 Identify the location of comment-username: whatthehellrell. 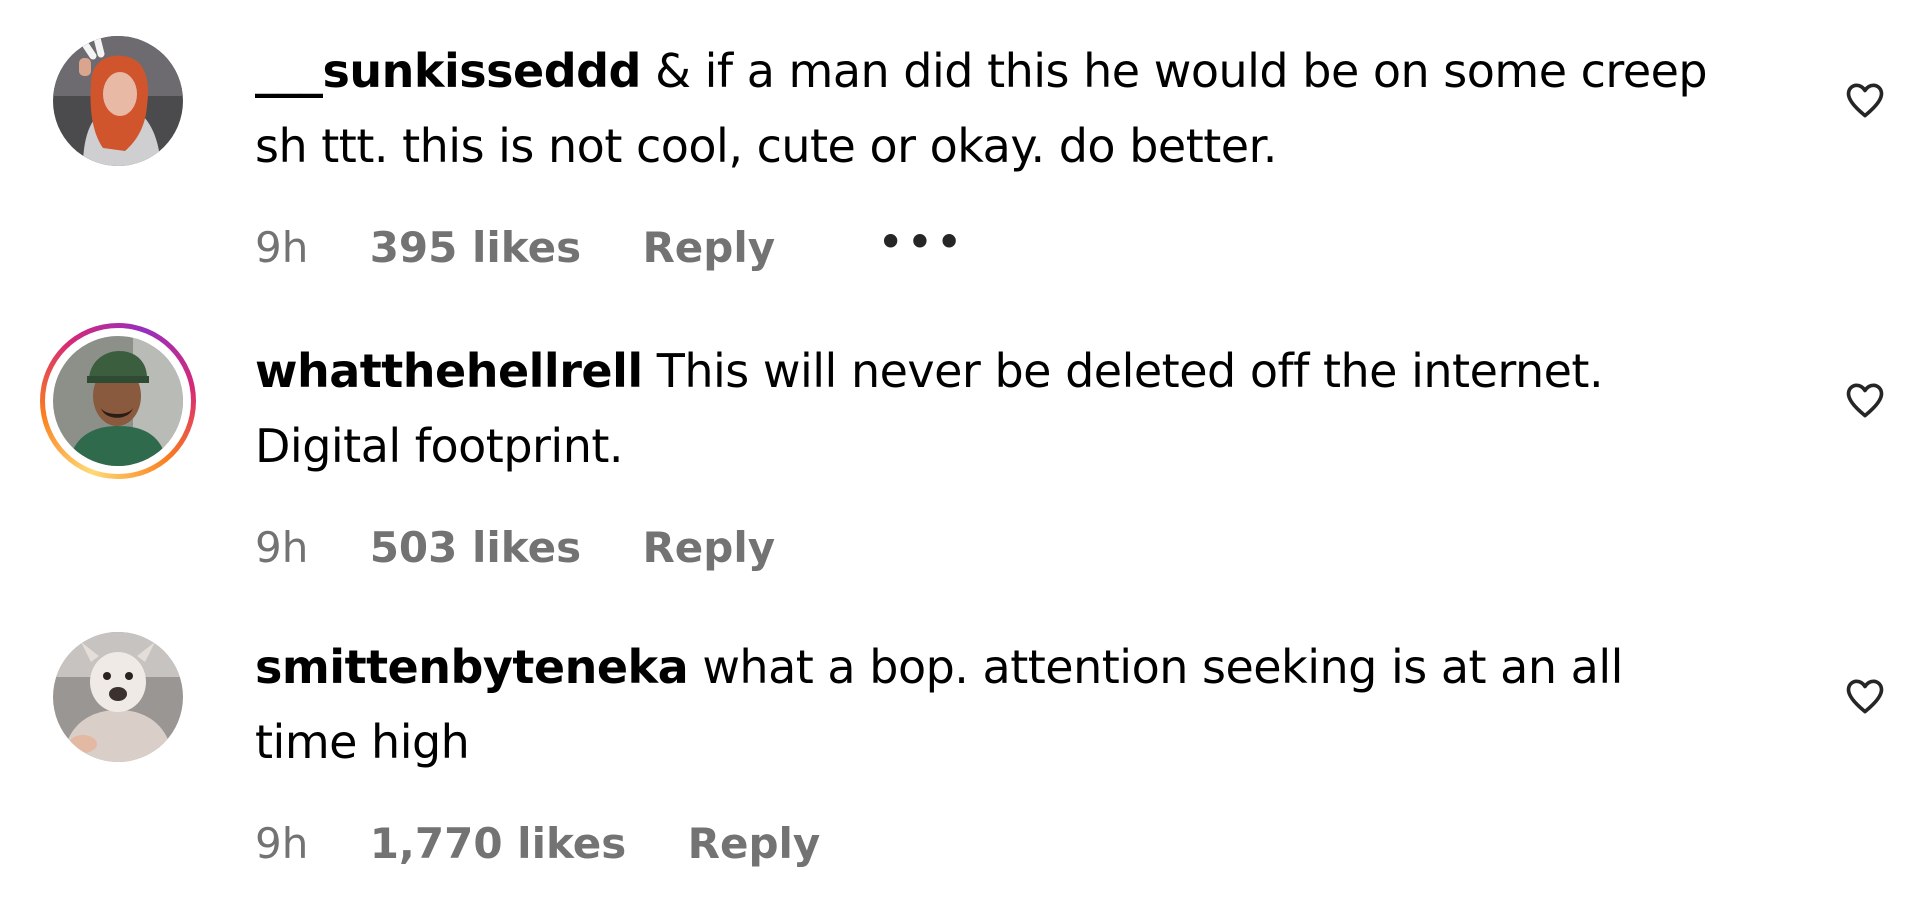
(449, 371).